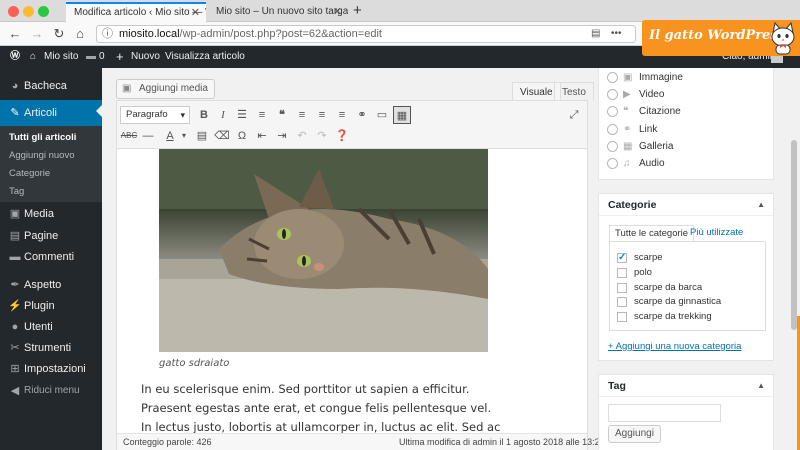  Describe the element at coordinates (794, 235) in the screenshot. I see `scrollbar-thumb` at that location.